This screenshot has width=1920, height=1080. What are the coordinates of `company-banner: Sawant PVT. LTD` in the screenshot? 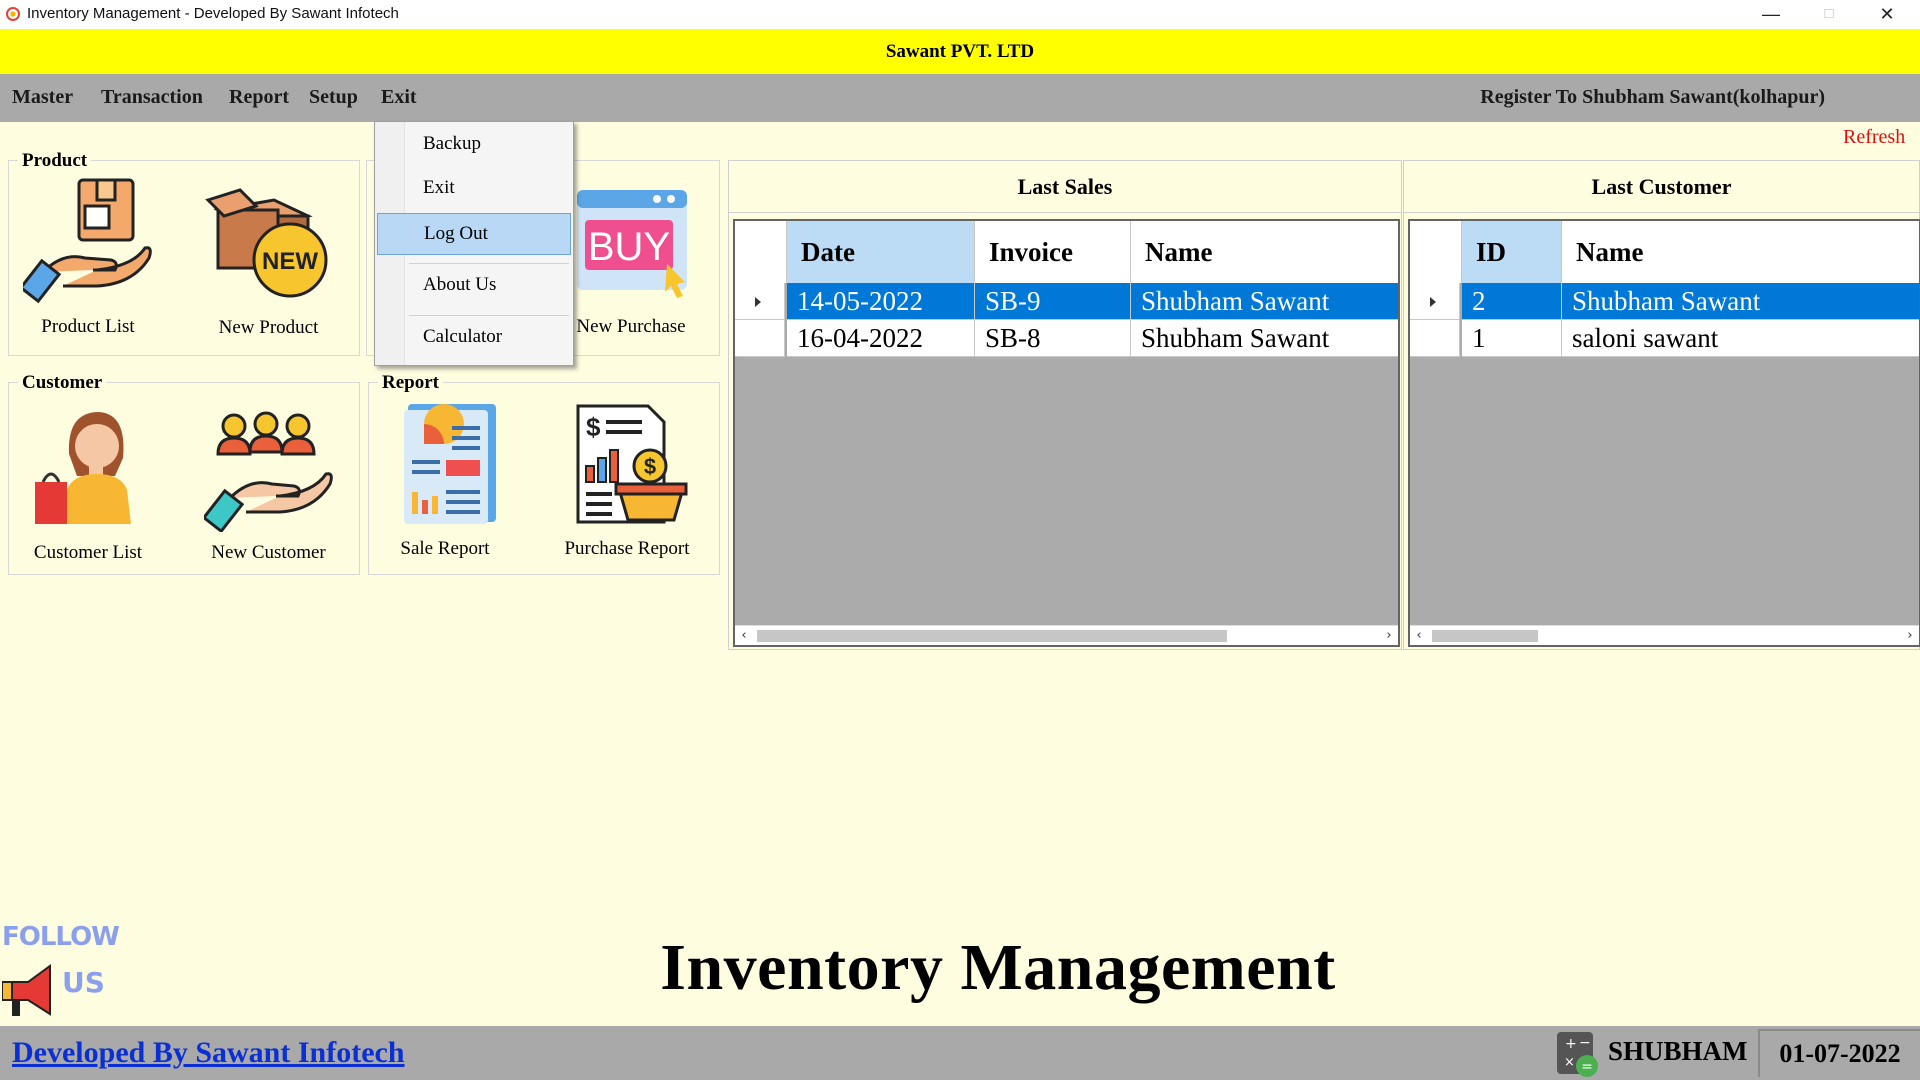 It's located at (960, 51).